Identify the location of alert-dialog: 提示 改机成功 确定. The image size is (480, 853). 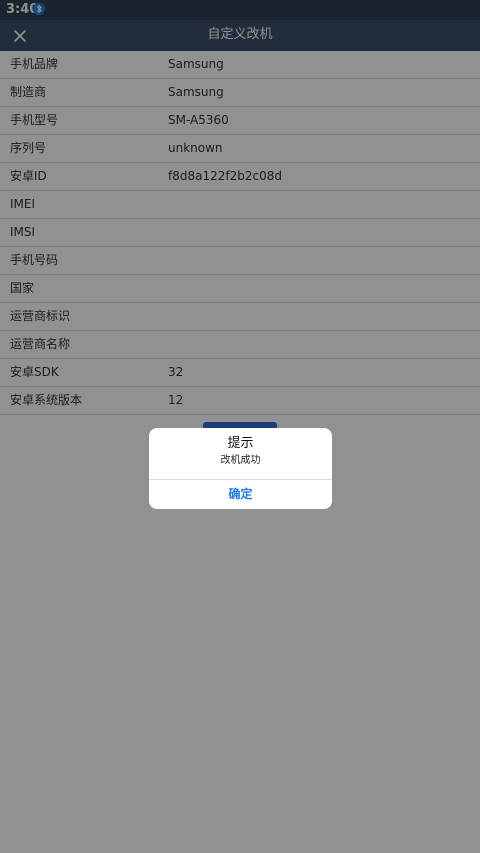
(240, 468).